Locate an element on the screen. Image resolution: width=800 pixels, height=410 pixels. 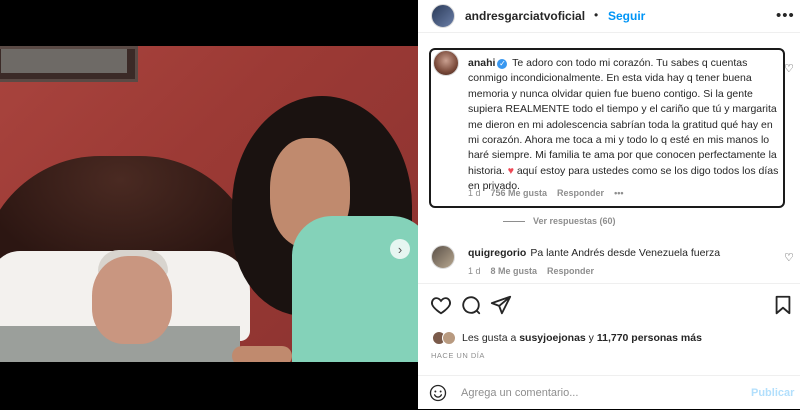
publish-button: Publicar is located at coordinates (772, 393).